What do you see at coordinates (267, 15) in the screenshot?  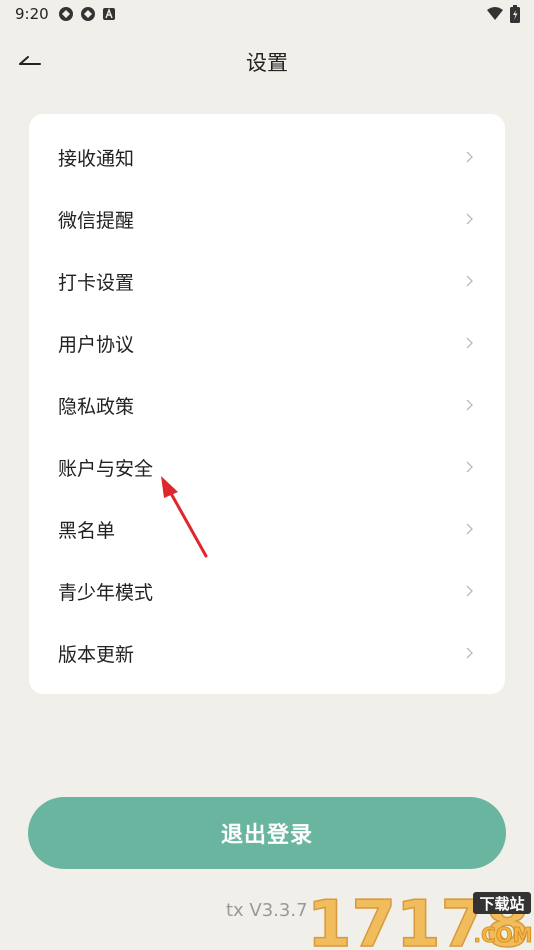 I see `status-bar: 9:20` at bounding box center [267, 15].